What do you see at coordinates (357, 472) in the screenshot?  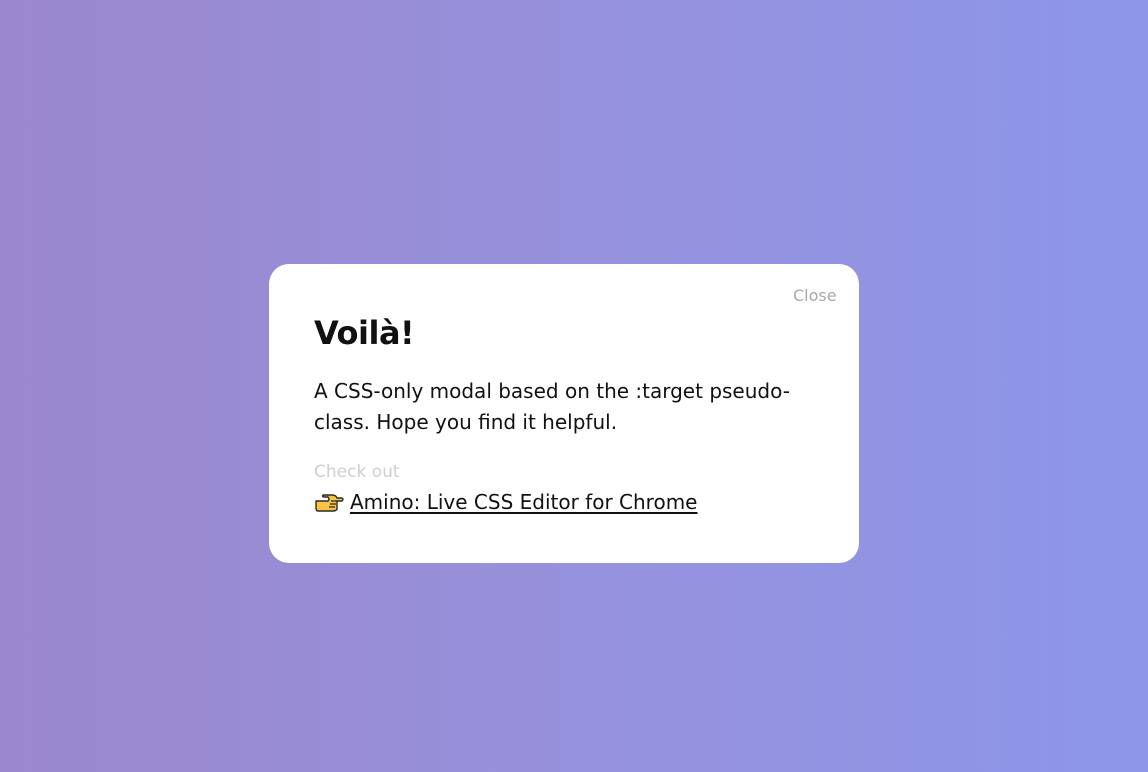 I see `checkout-label: Check out` at bounding box center [357, 472].